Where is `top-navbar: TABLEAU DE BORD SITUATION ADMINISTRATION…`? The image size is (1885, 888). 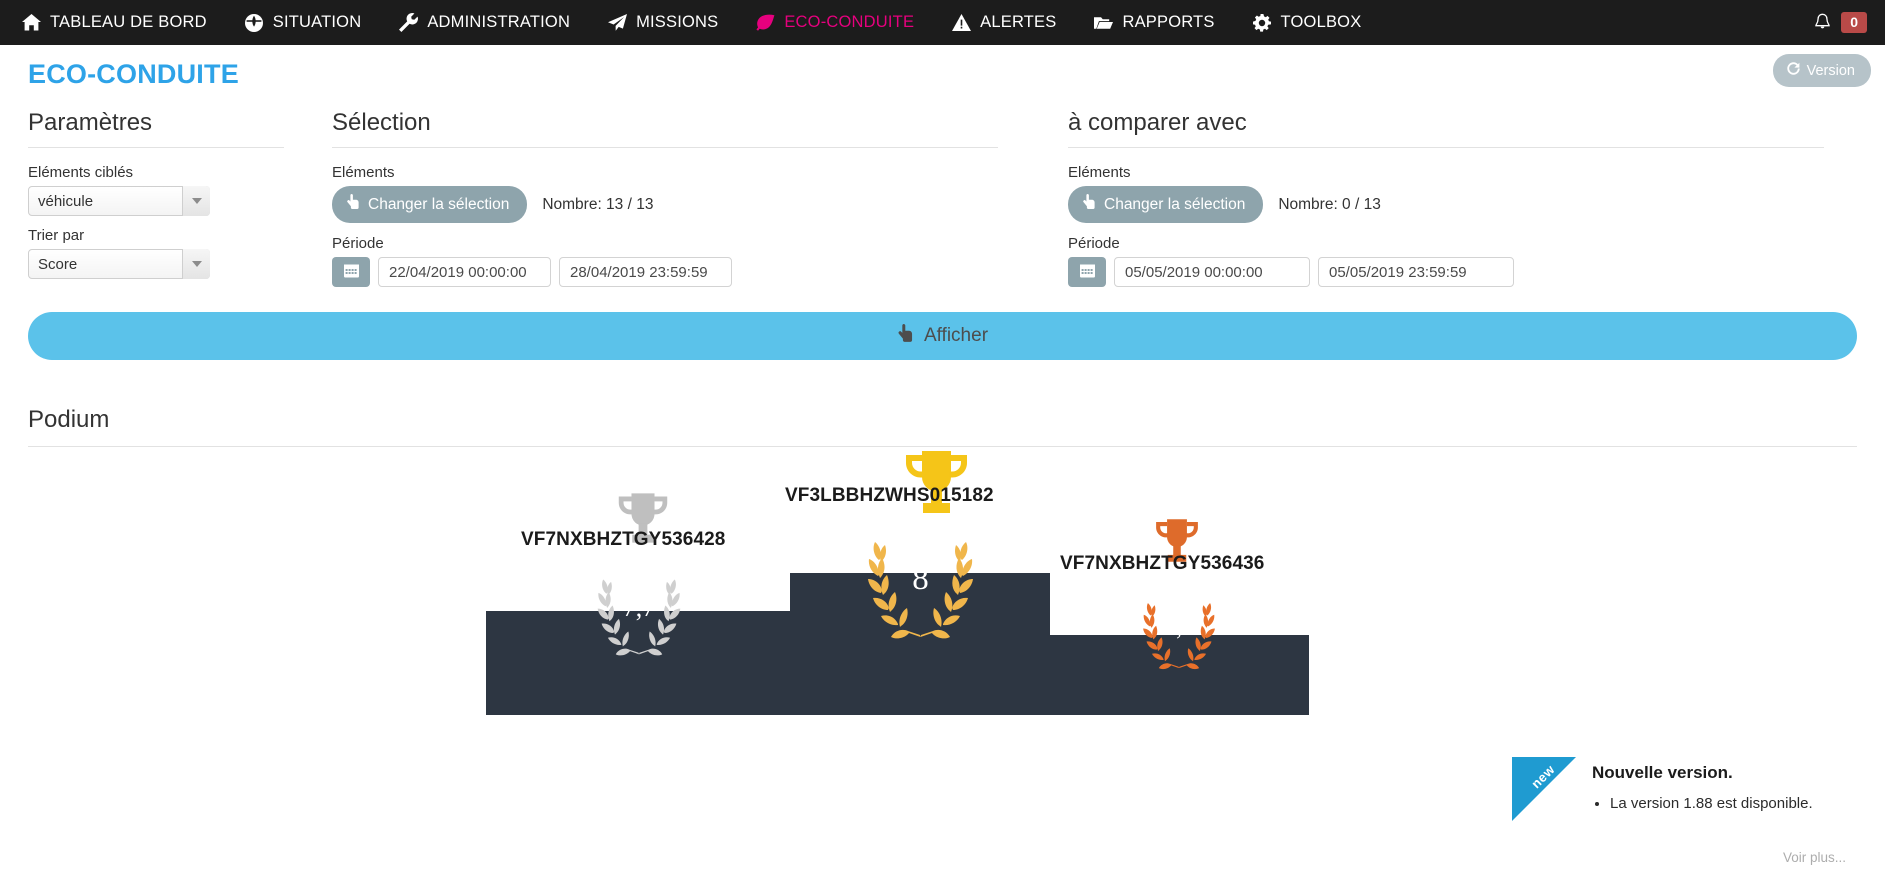
top-navbar: TABLEAU DE BORD SITUATION ADMINISTRATION… is located at coordinates (942, 22).